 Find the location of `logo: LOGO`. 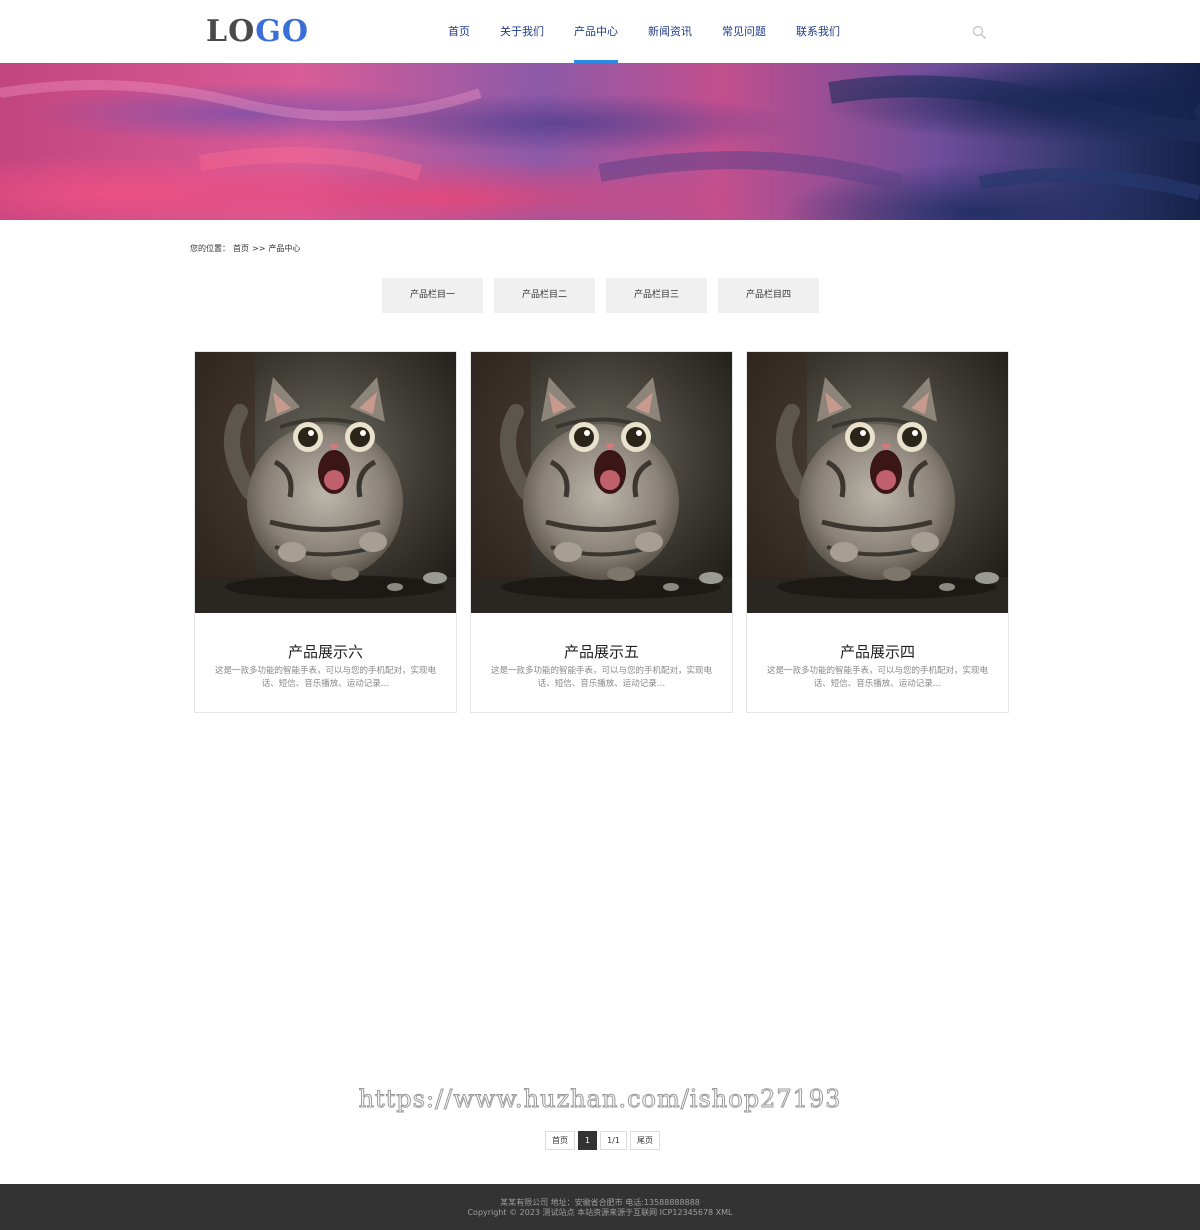

logo: LOGO is located at coordinates (257, 32).